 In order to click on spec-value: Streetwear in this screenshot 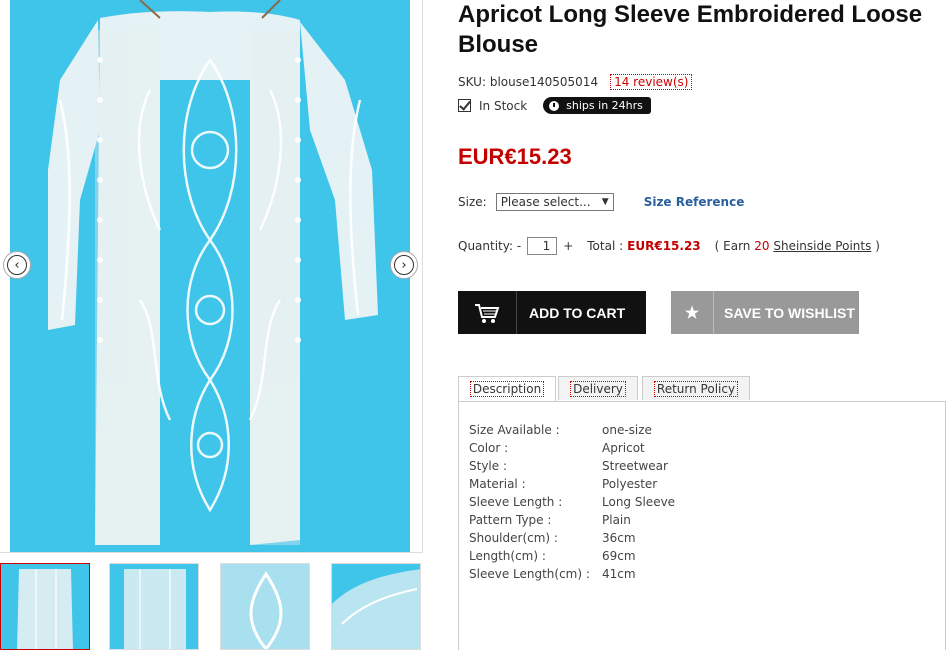, I will do `click(635, 466)`.